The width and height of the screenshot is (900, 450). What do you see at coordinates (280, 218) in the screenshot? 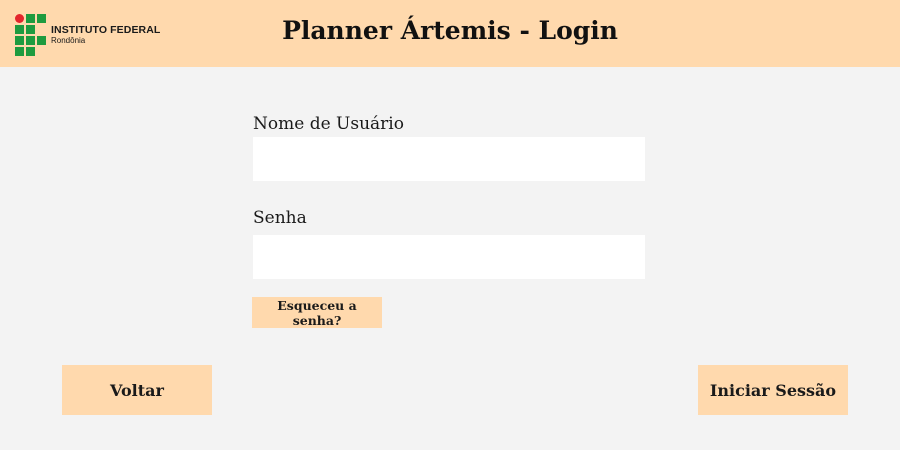
I see `password-label: Senha` at bounding box center [280, 218].